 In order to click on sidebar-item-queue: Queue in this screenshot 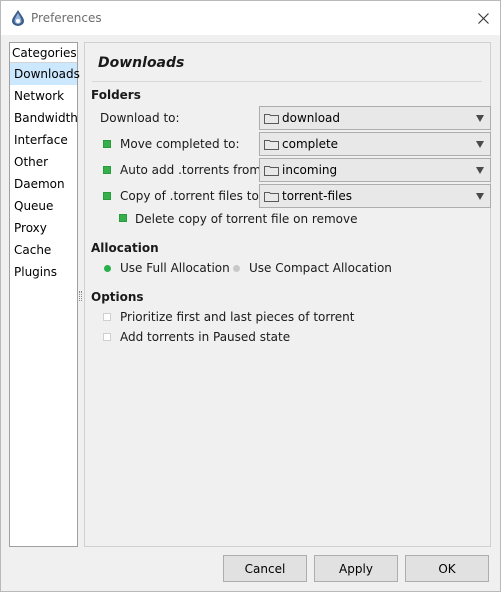, I will do `click(43, 206)`.